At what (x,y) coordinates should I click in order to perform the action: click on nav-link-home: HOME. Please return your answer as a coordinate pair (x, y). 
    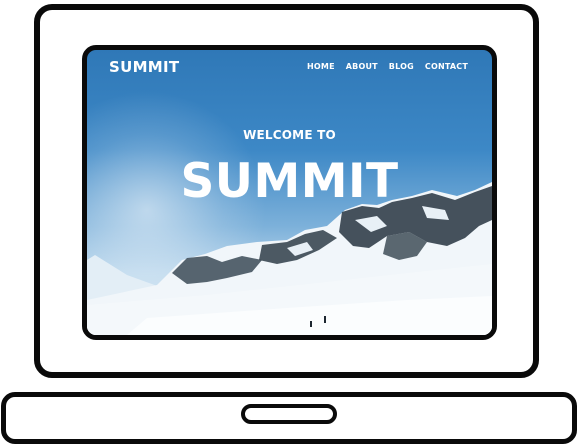
    Looking at the image, I should click on (321, 66).